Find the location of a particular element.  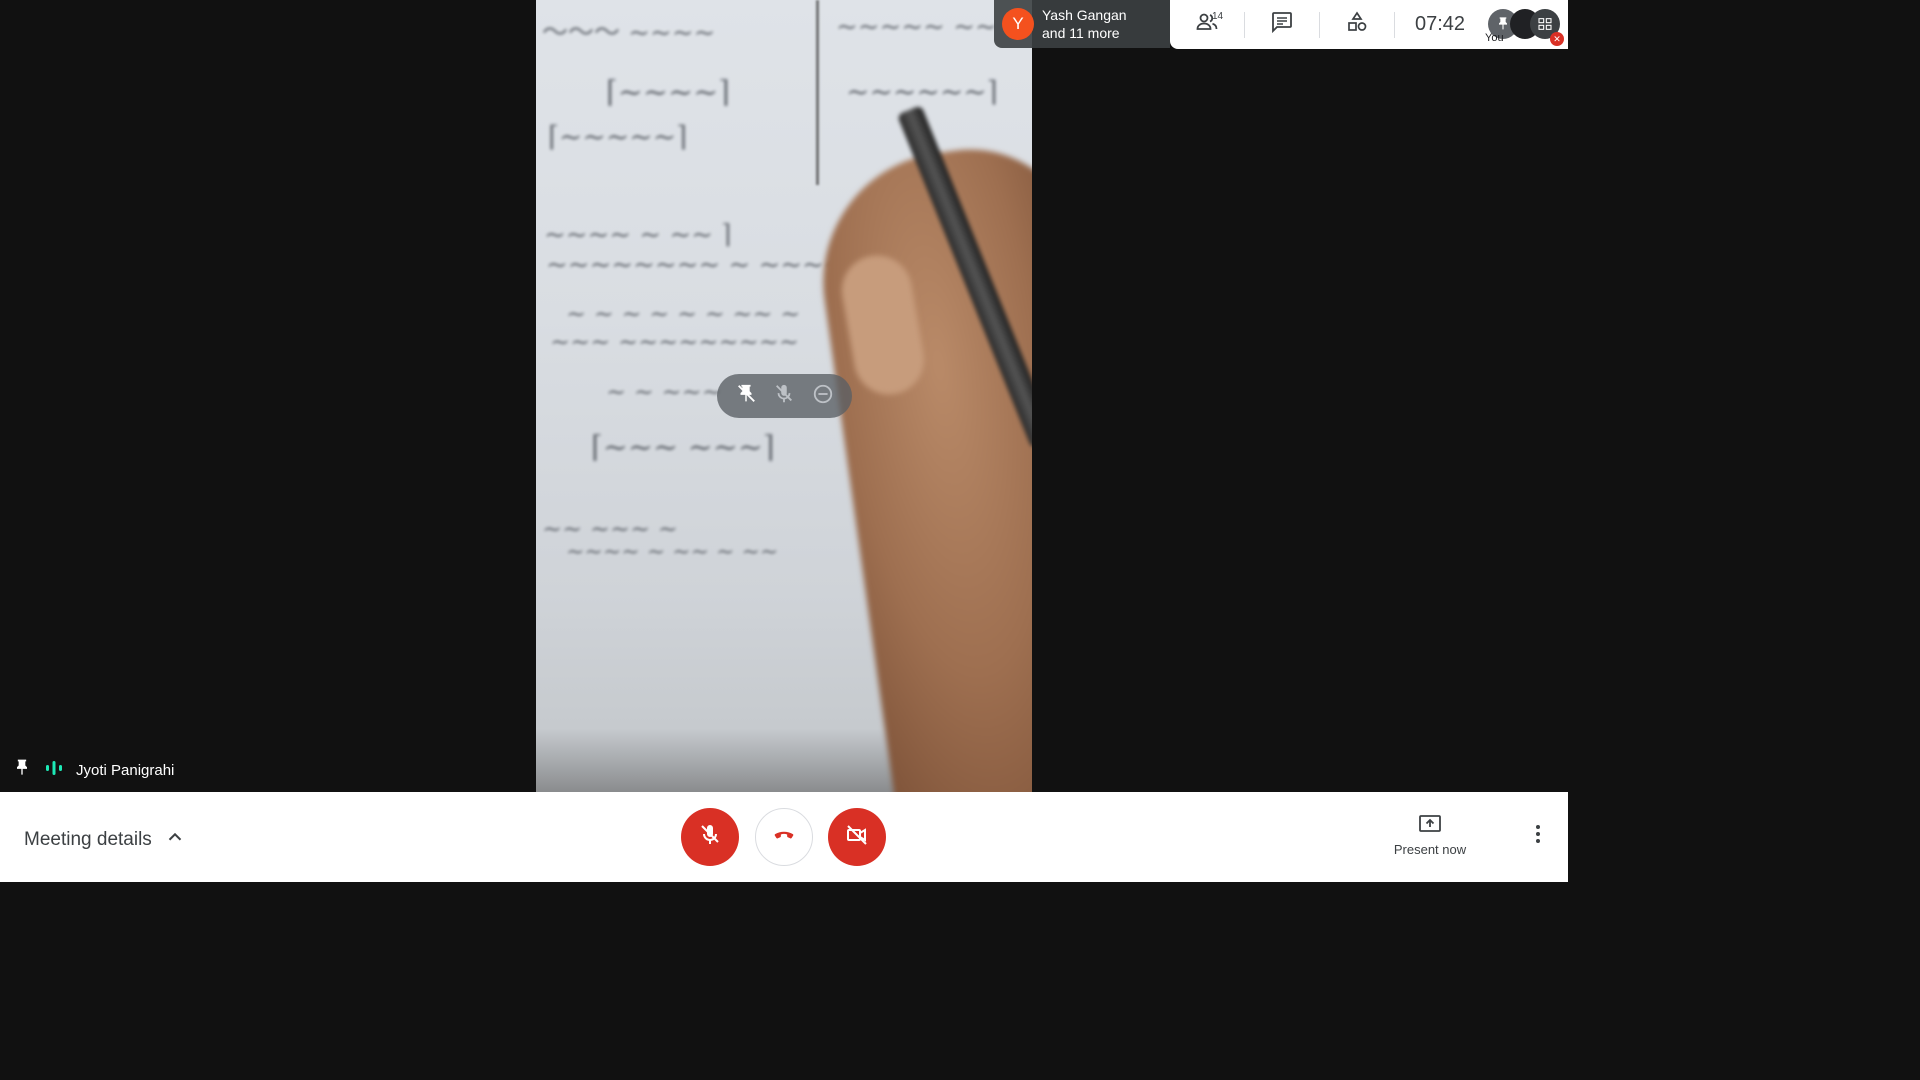

meeting-details-label: Meeting details is located at coordinates (88, 839).